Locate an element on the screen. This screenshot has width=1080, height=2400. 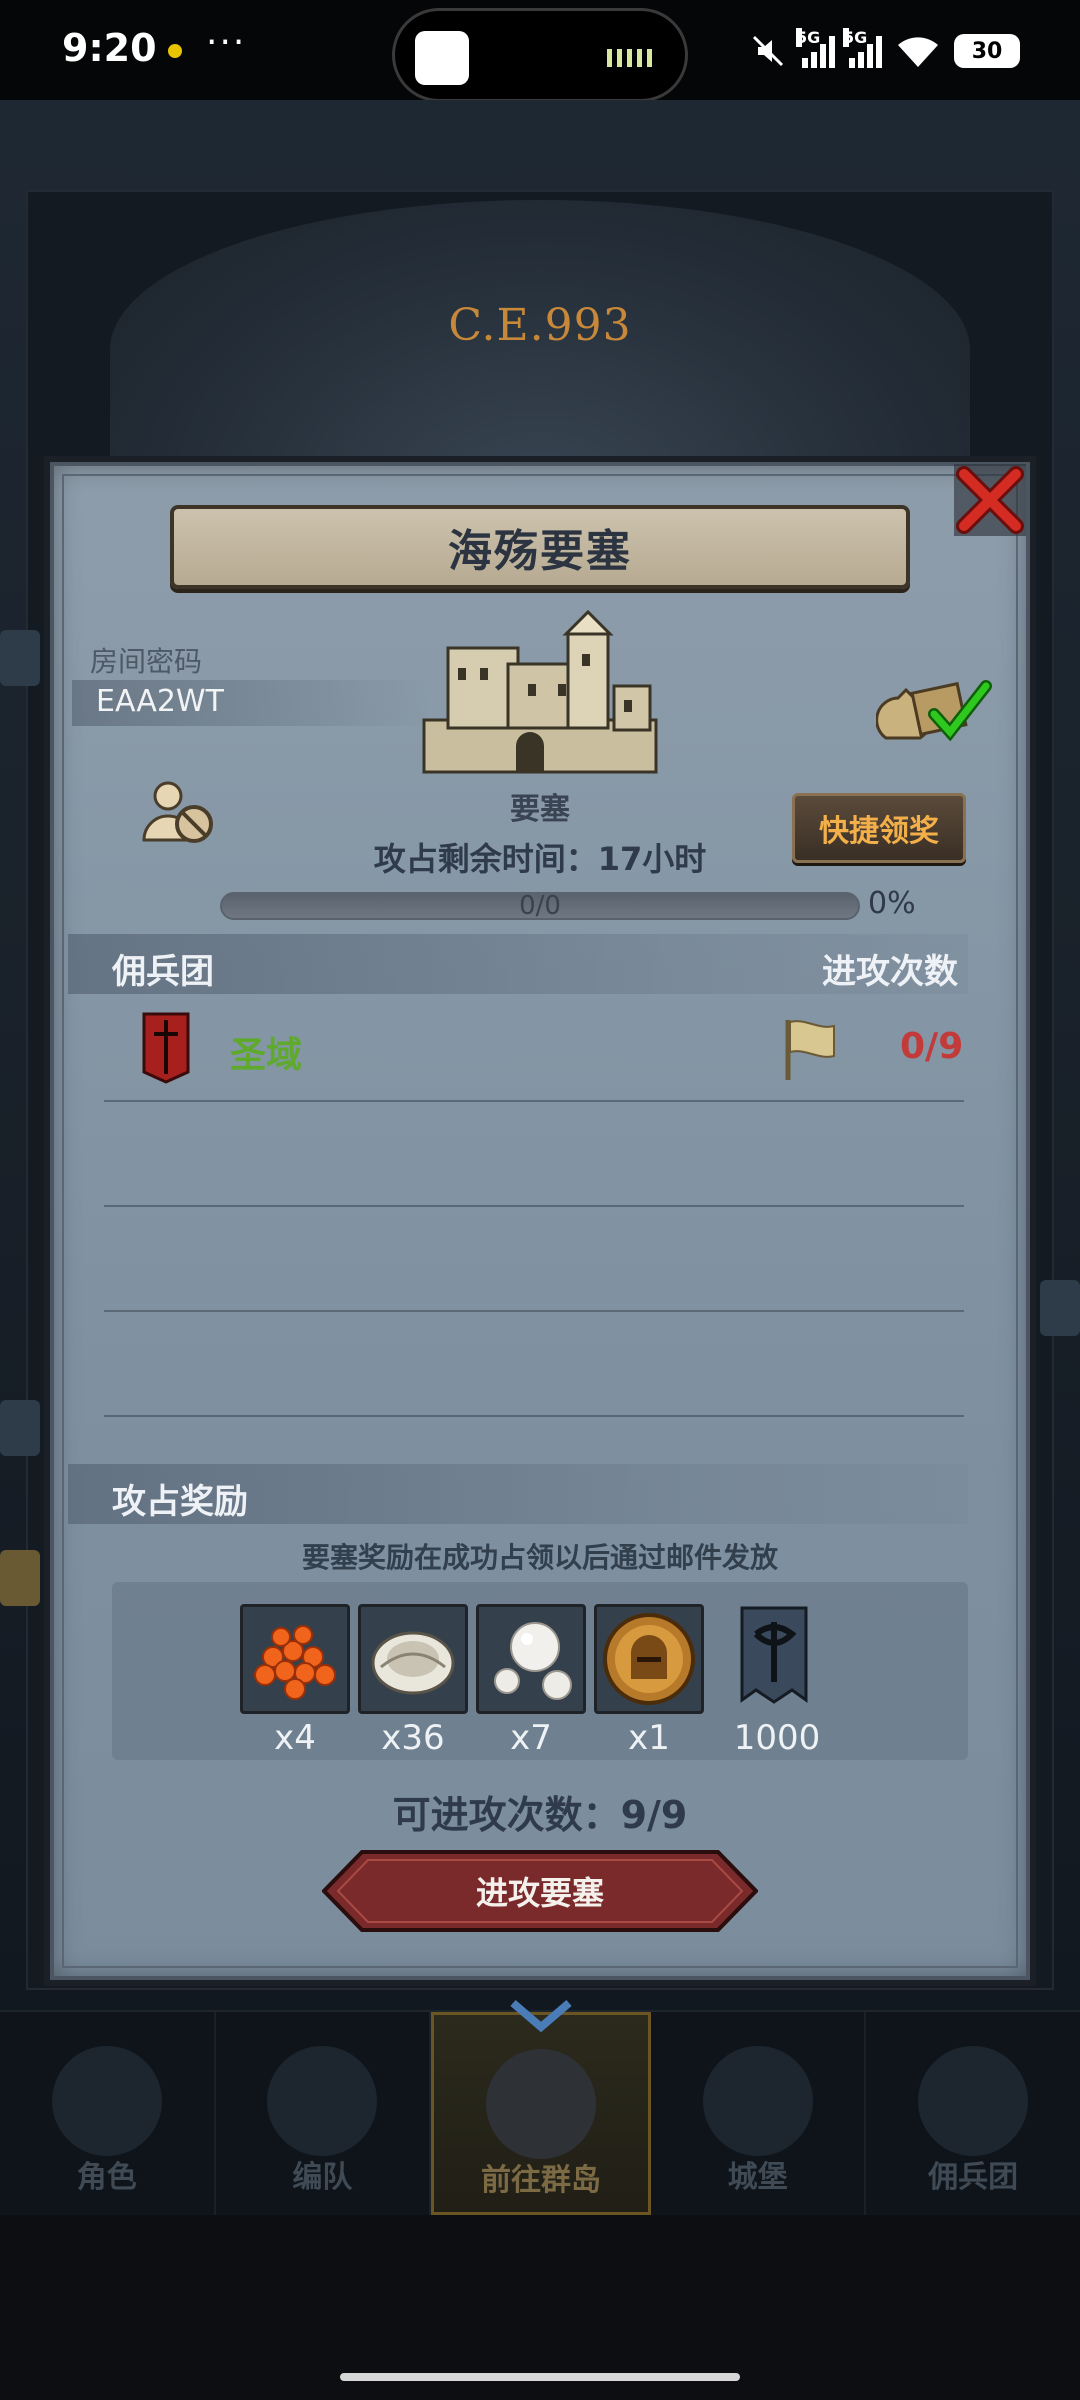
castle-icon is located at coordinates (757, 2101).